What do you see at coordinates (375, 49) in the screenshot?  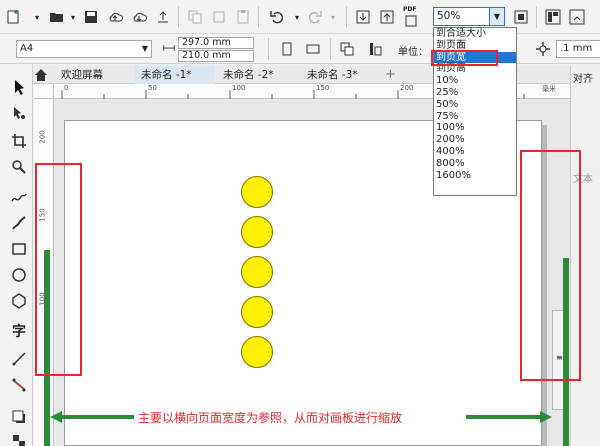 I see `current-page-icon` at bounding box center [375, 49].